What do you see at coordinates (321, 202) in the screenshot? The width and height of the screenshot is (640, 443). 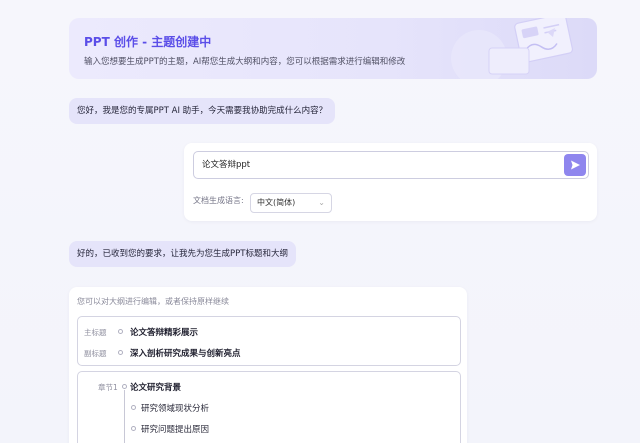 I see `chevron-down-icon: ⌄` at bounding box center [321, 202].